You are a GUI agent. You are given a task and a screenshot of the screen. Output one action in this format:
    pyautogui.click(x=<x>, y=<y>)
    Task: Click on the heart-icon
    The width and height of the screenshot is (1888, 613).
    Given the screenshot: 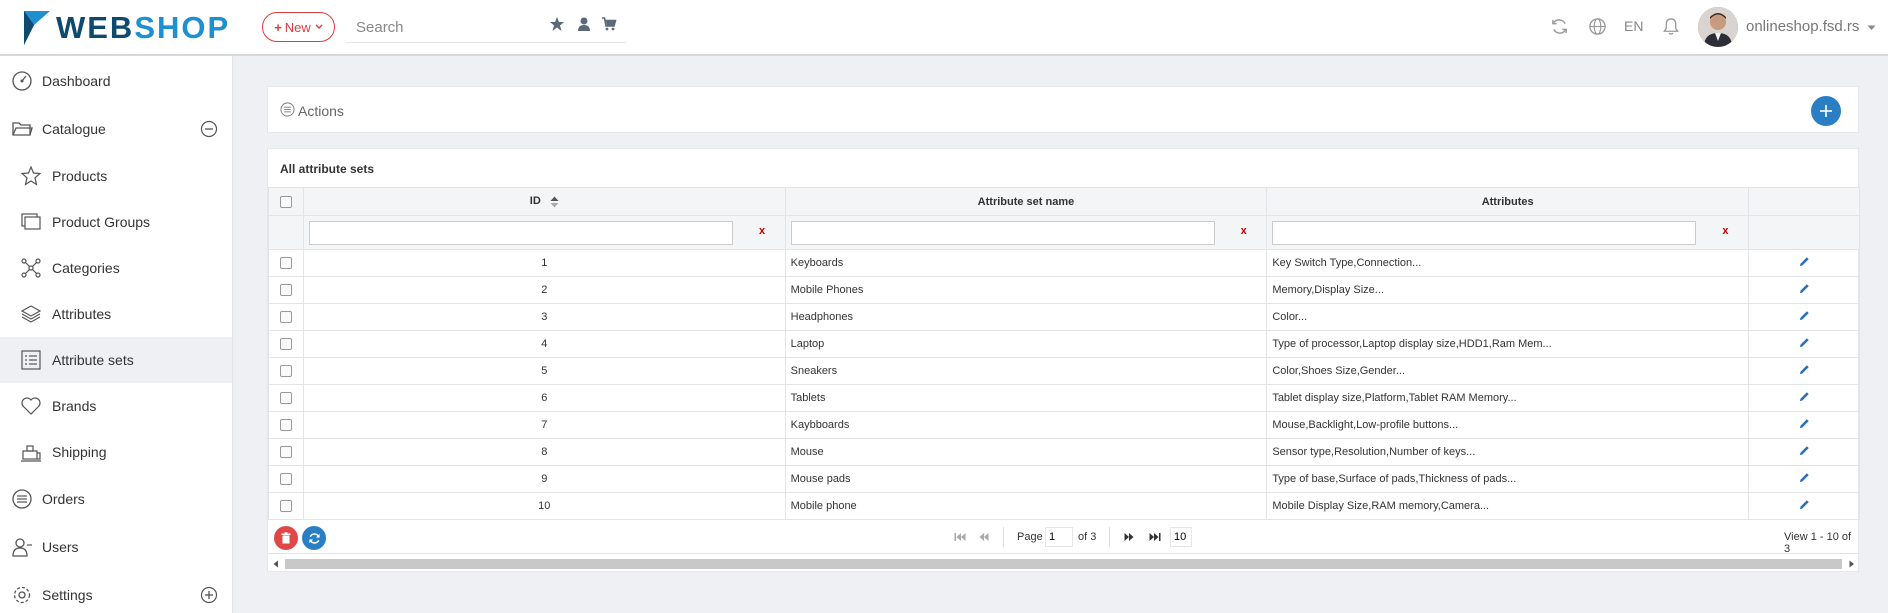 What is the action you would take?
    pyautogui.click(x=31, y=406)
    